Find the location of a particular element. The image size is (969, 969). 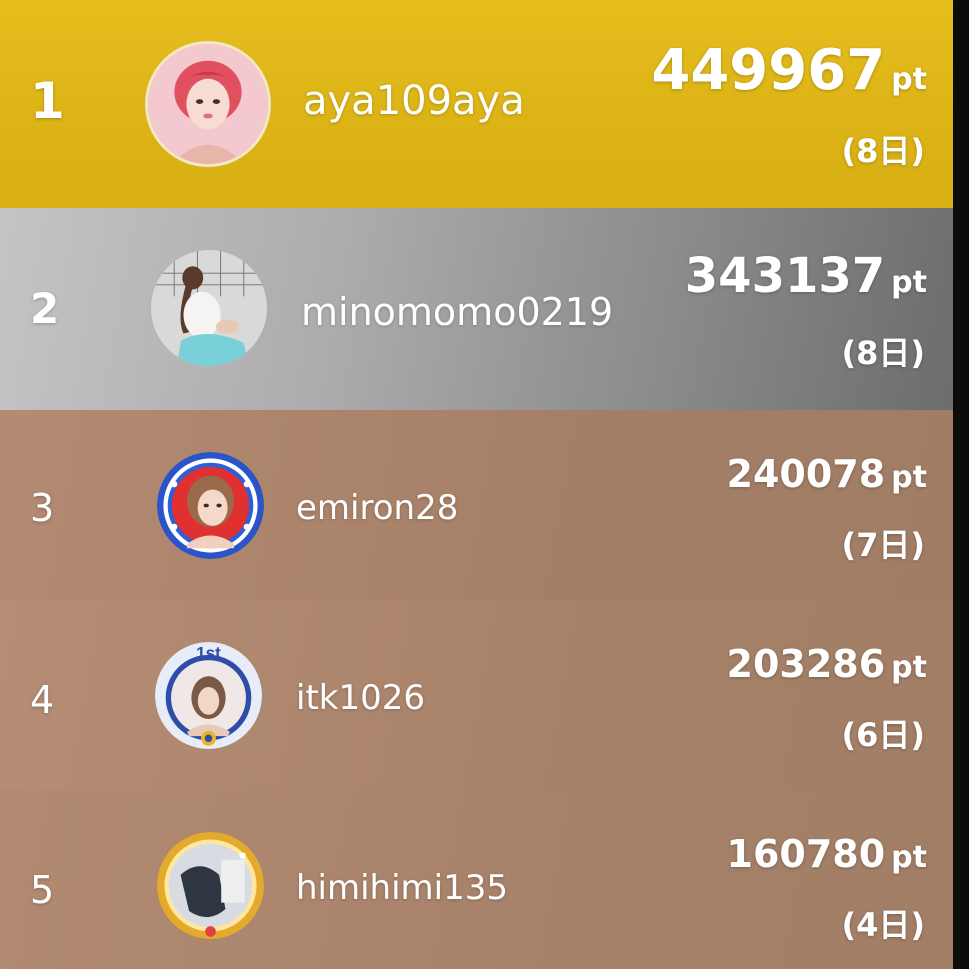

rank-number: 3 is located at coordinates (42, 508).